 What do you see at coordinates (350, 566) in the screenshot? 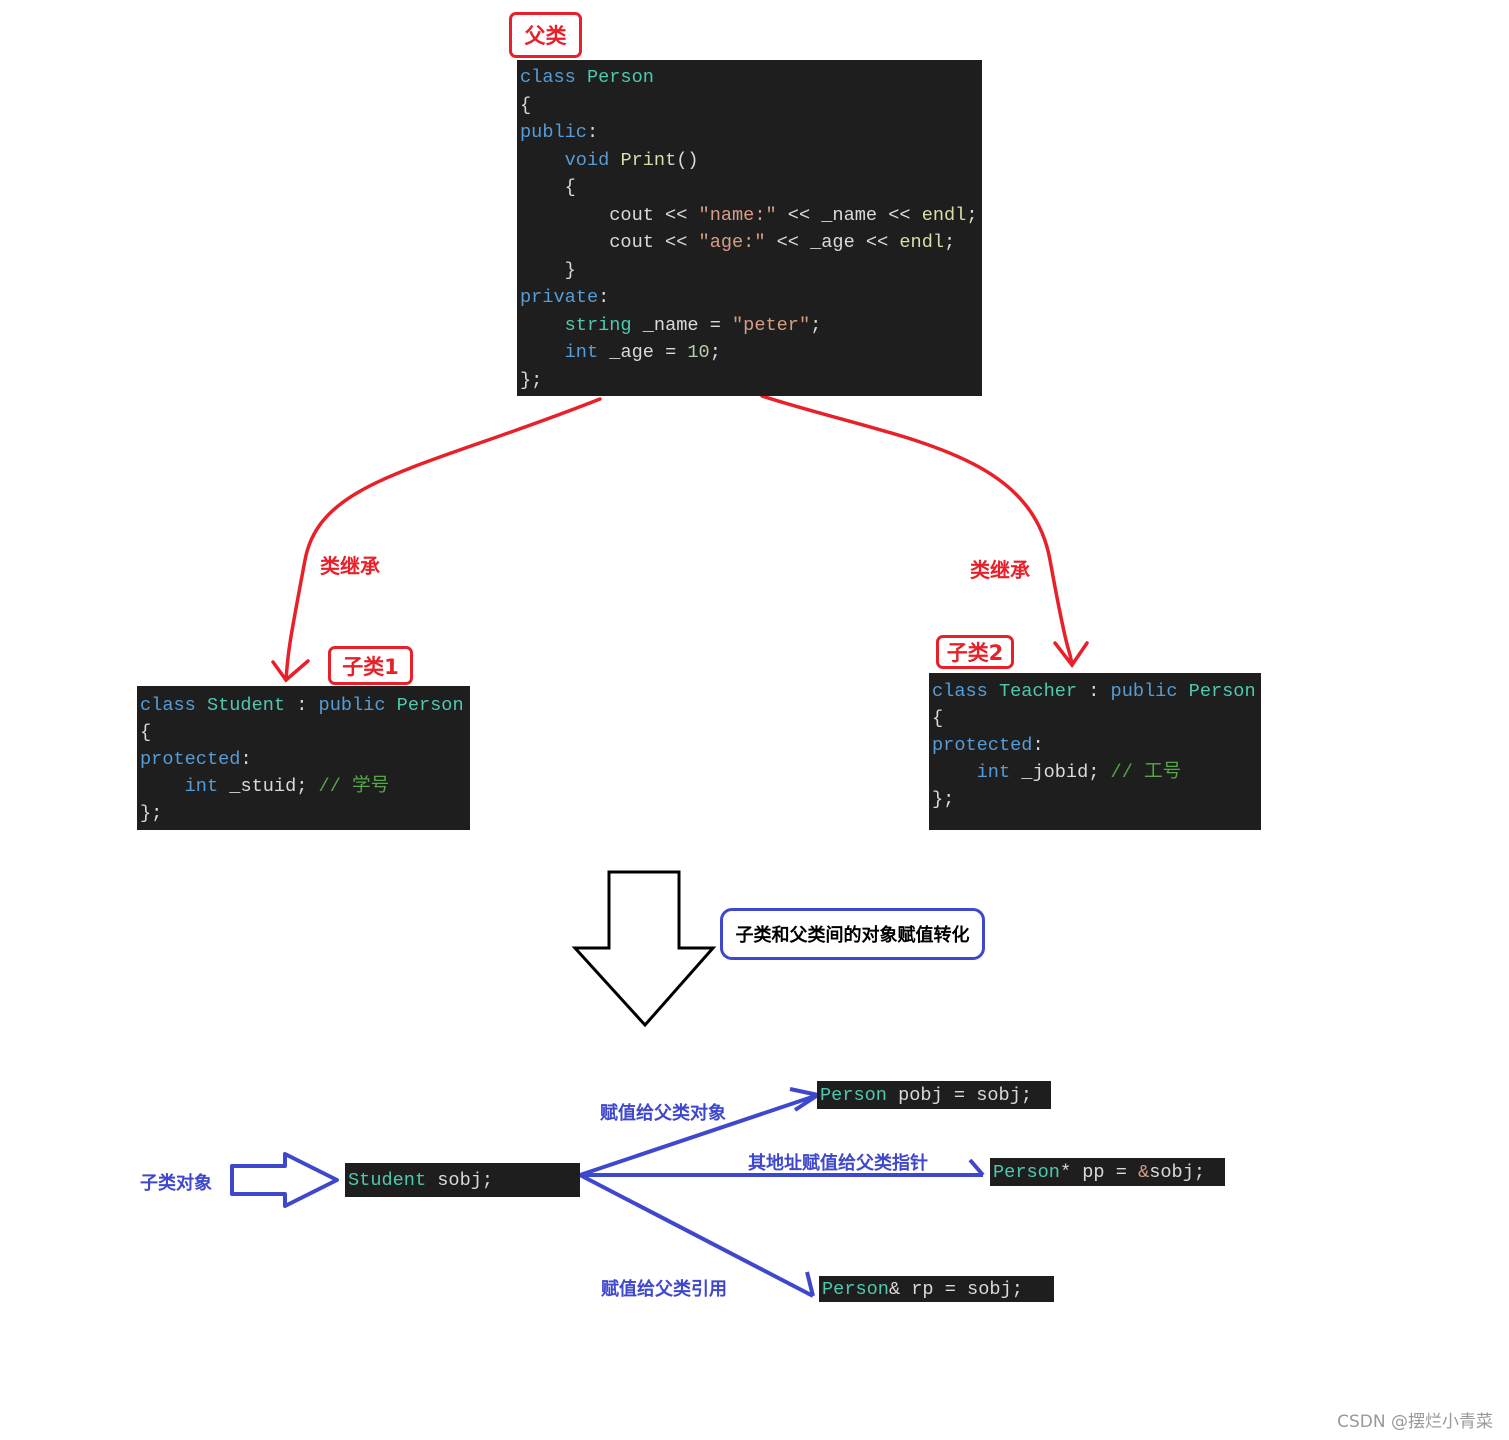
I see `inherit-label-left: 类继承` at bounding box center [350, 566].